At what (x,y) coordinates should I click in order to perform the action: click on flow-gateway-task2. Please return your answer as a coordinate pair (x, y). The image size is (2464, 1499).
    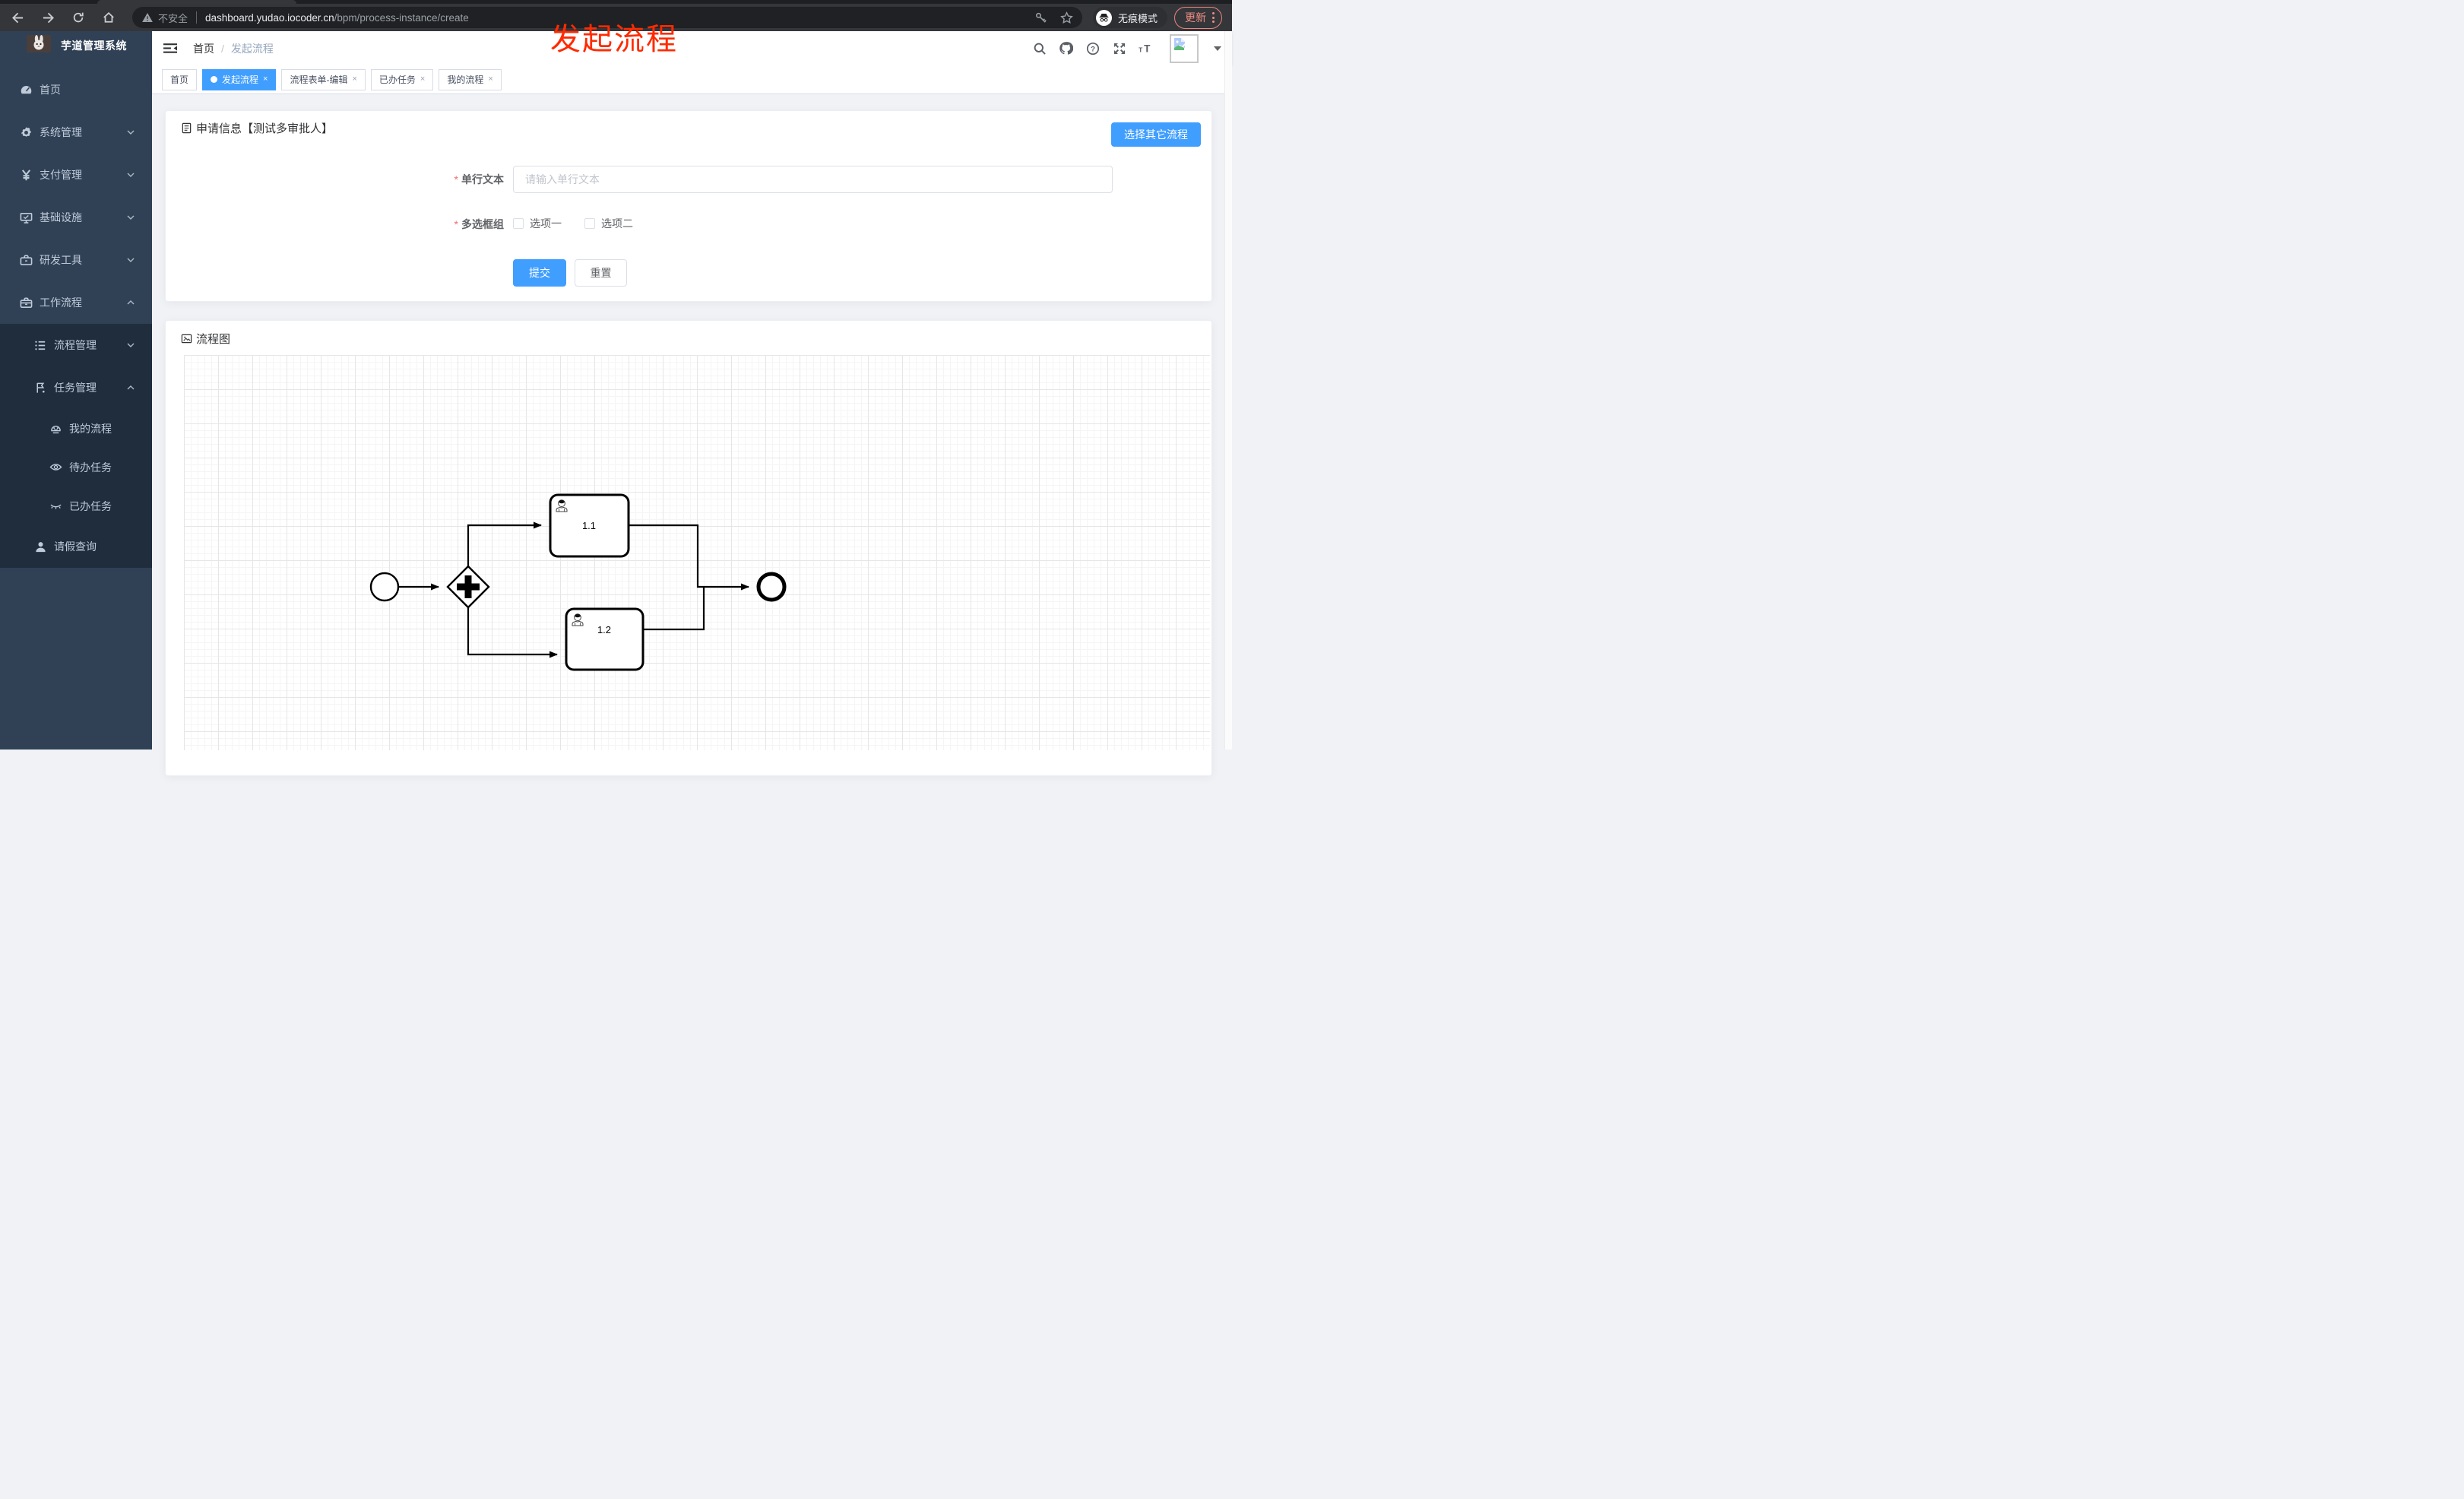
    Looking at the image, I should click on (512, 633).